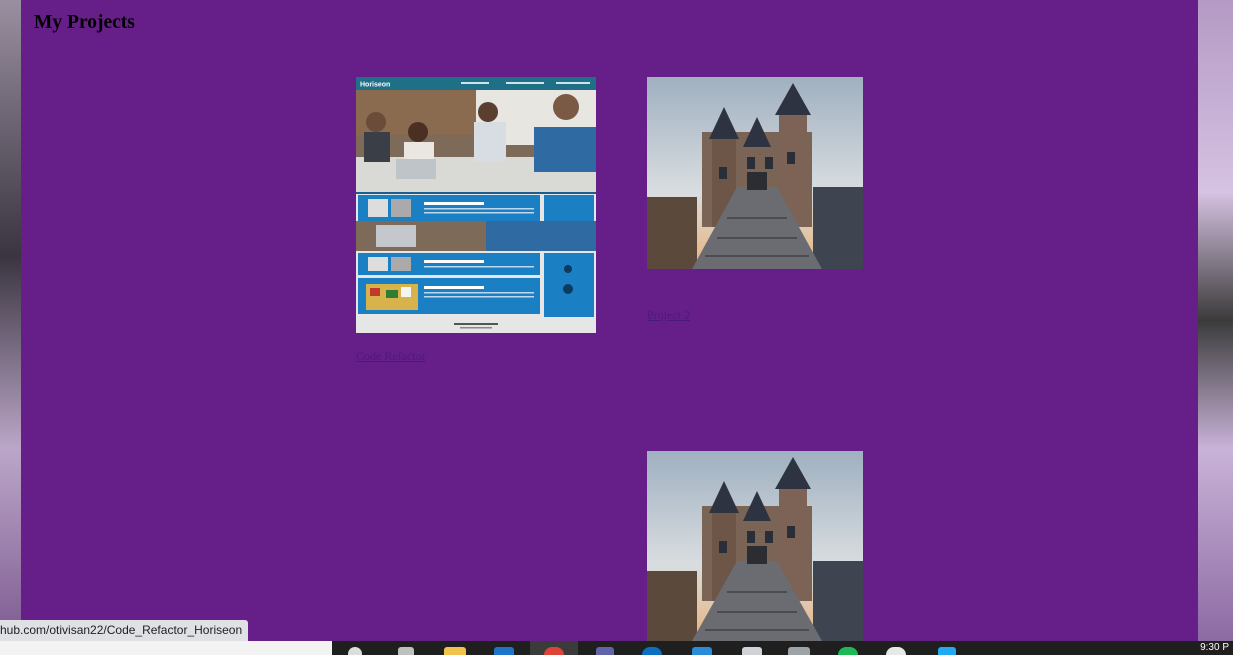 The width and height of the screenshot is (1233, 655). I want to click on desktop-background-right, so click(1215, 320).